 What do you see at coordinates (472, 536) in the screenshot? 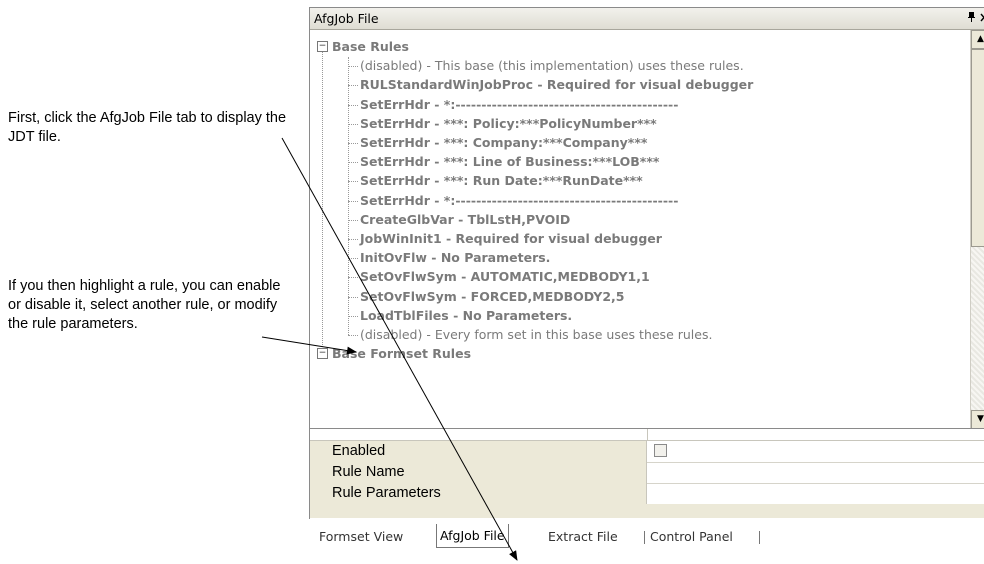
I see `tab-afgjob-file: AfgJob File` at bounding box center [472, 536].